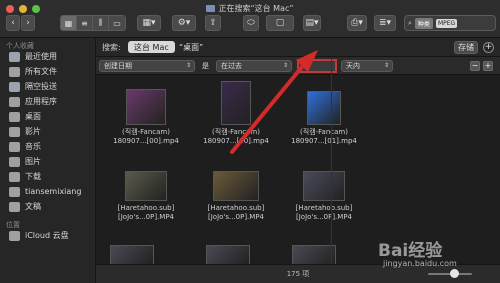 This screenshot has height=283, width=500. I want to click on file-item: (직캠-Fancam) 180907...[01].mp4, so click(324, 113).